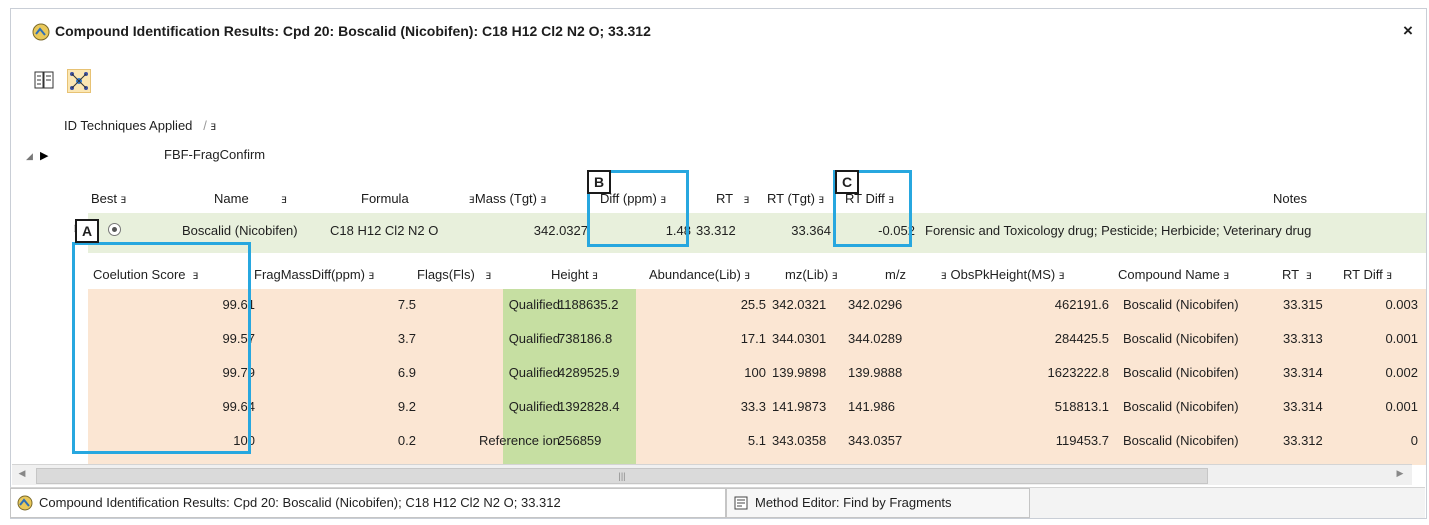  Describe the element at coordinates (712, 406) in the screenshot. I see `cell-abundance: 33.3` at that location.